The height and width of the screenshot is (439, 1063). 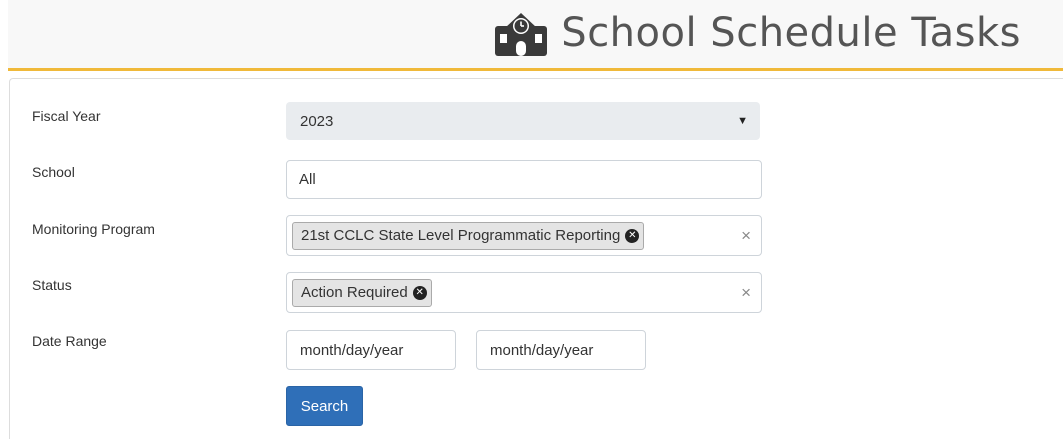 I want to click on school-icon, so click(x=521, y=34).